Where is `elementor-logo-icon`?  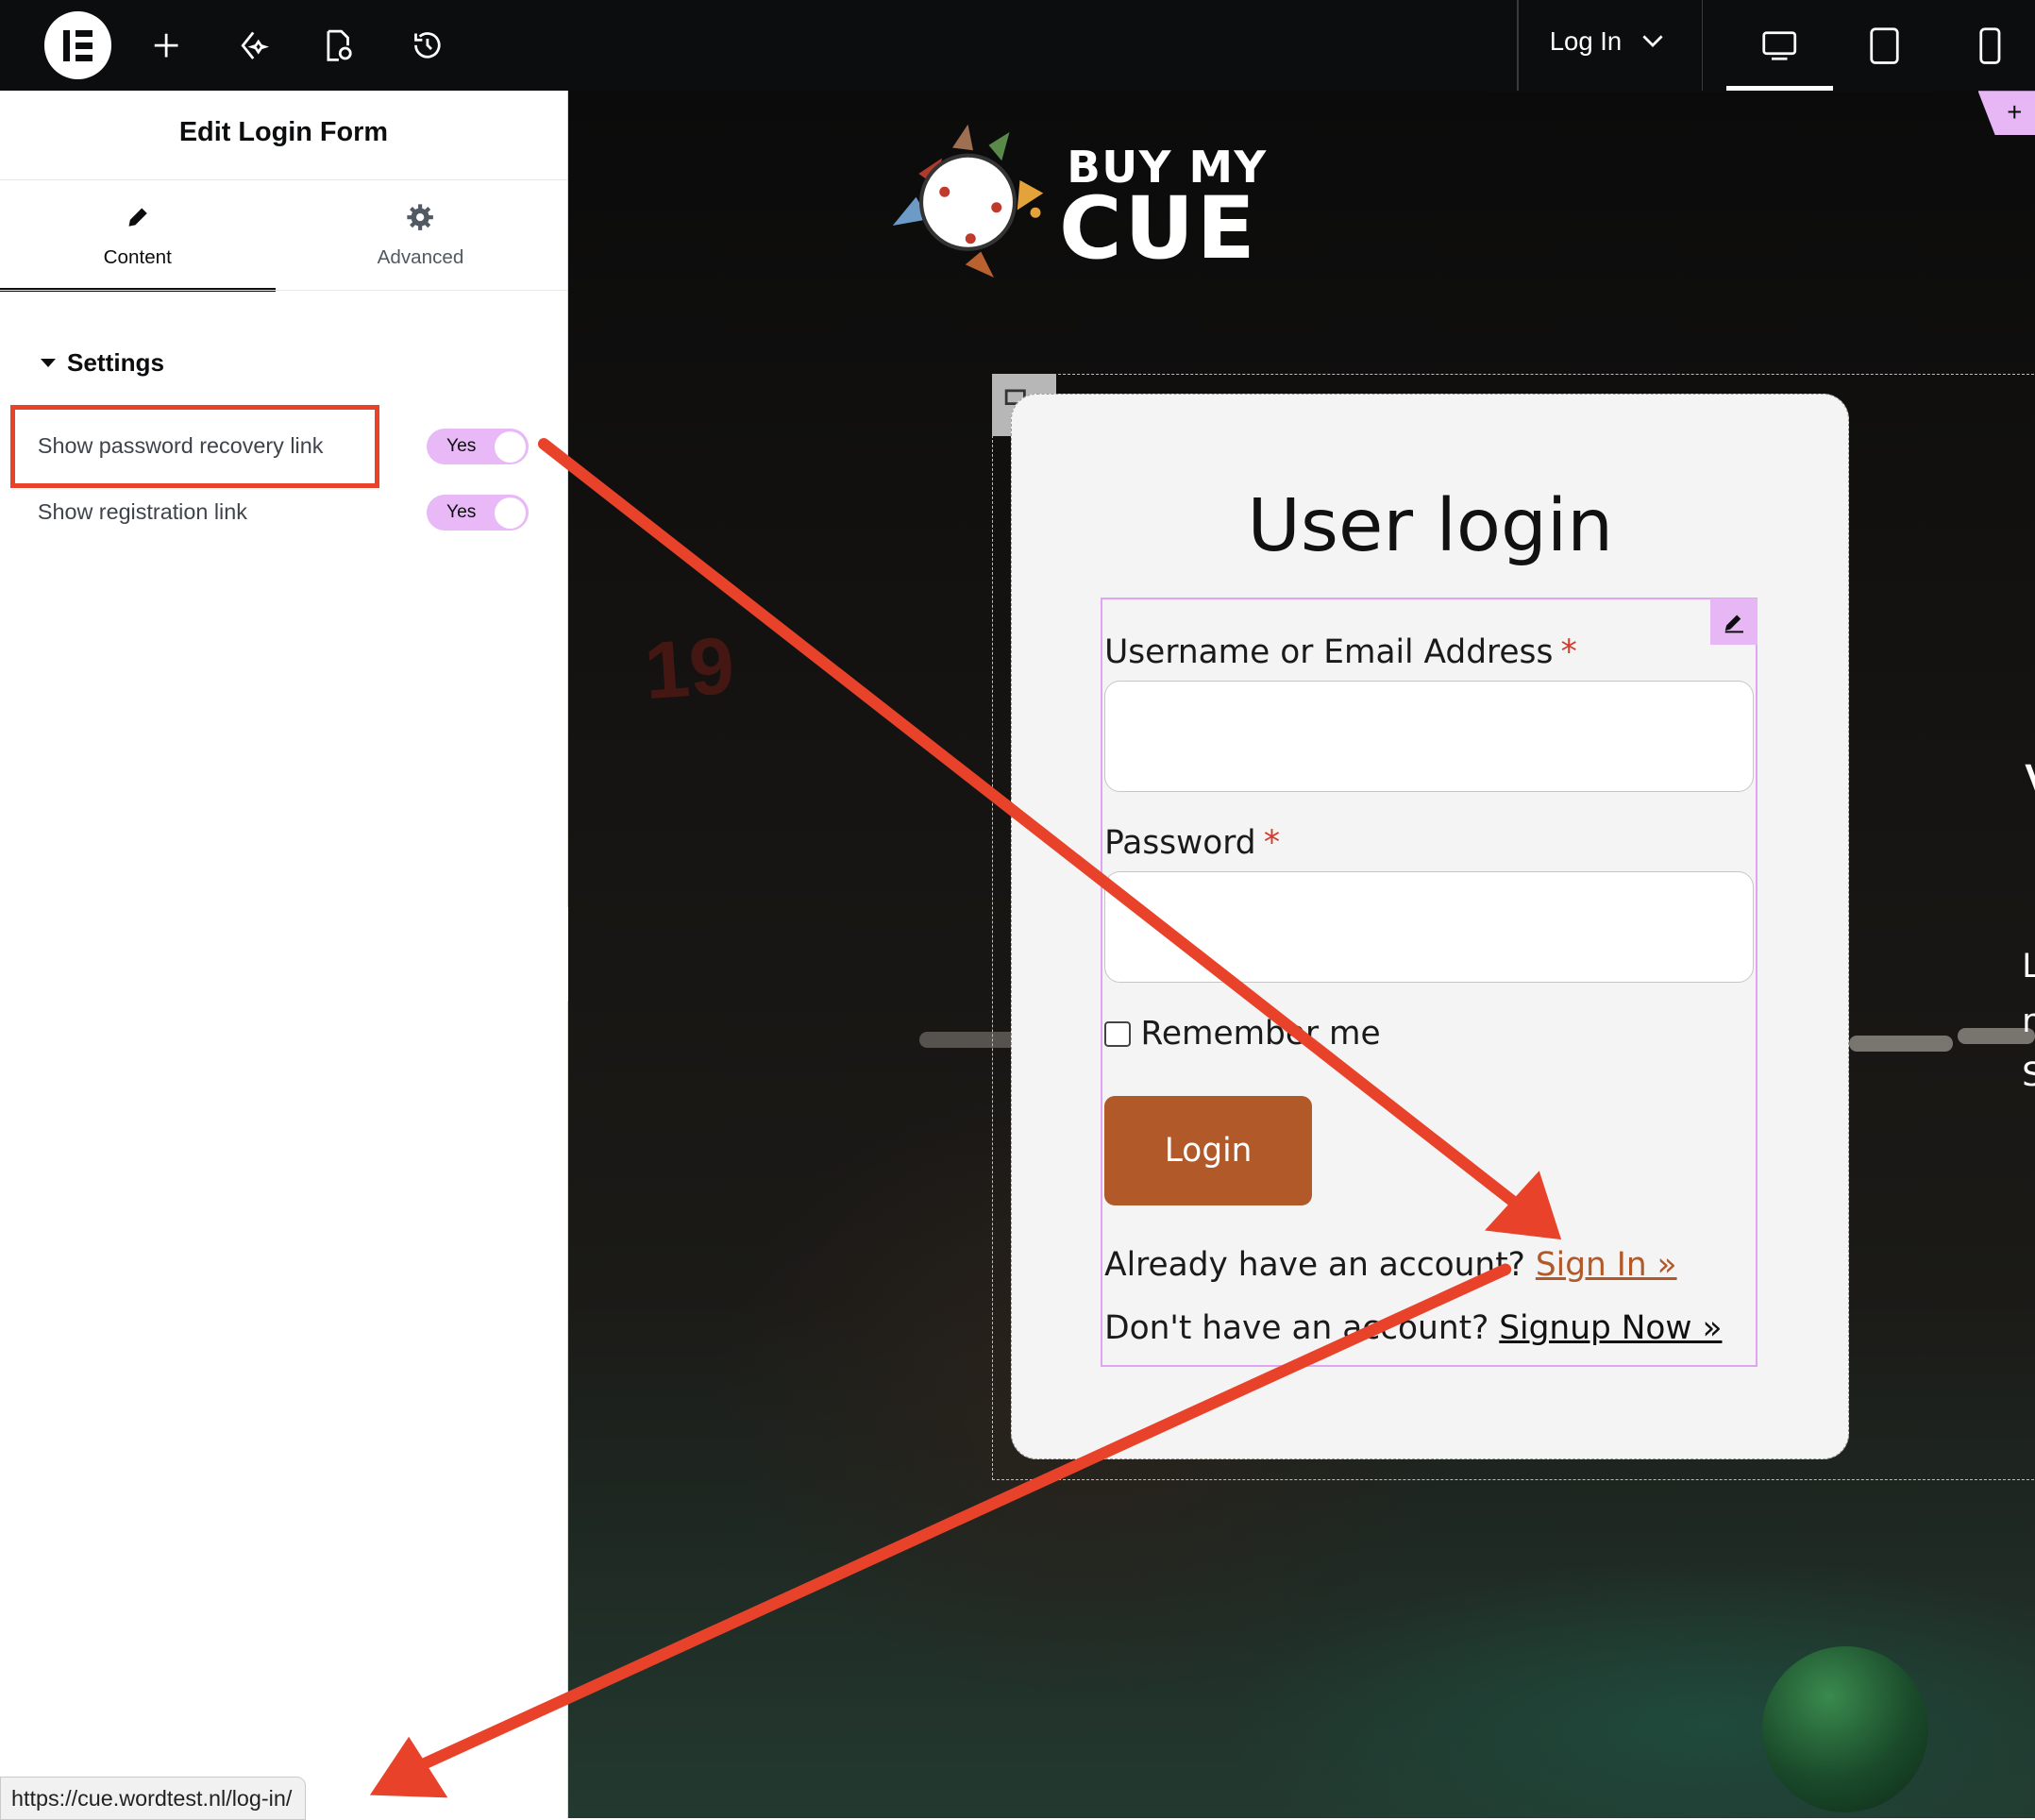 elementor-logo-icon is located at coordinates (78, 45).